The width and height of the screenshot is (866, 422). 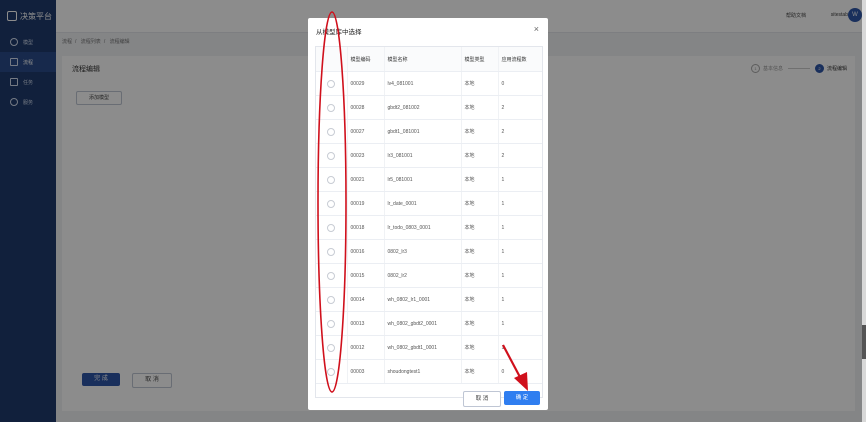 What do you see at coordinates (423, 371) in the screenshot?
I see `cell-model-name: shoudongtest1` at bounding box center [423, 371].